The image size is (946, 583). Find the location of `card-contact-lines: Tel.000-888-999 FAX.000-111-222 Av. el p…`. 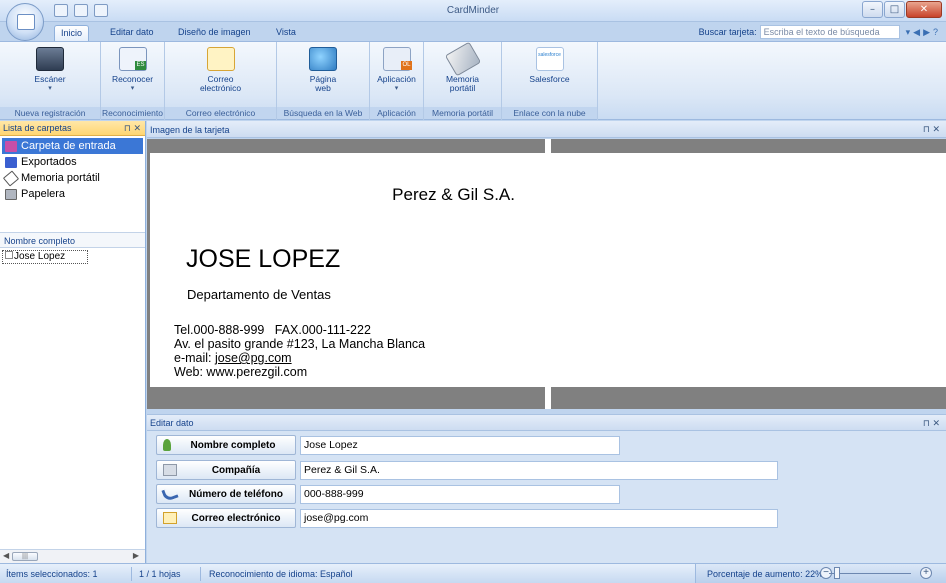

card-contact-lines: Tel.000-888-999 FAX.000-111-222 Av. el p… is located at coordinates (299, 351).